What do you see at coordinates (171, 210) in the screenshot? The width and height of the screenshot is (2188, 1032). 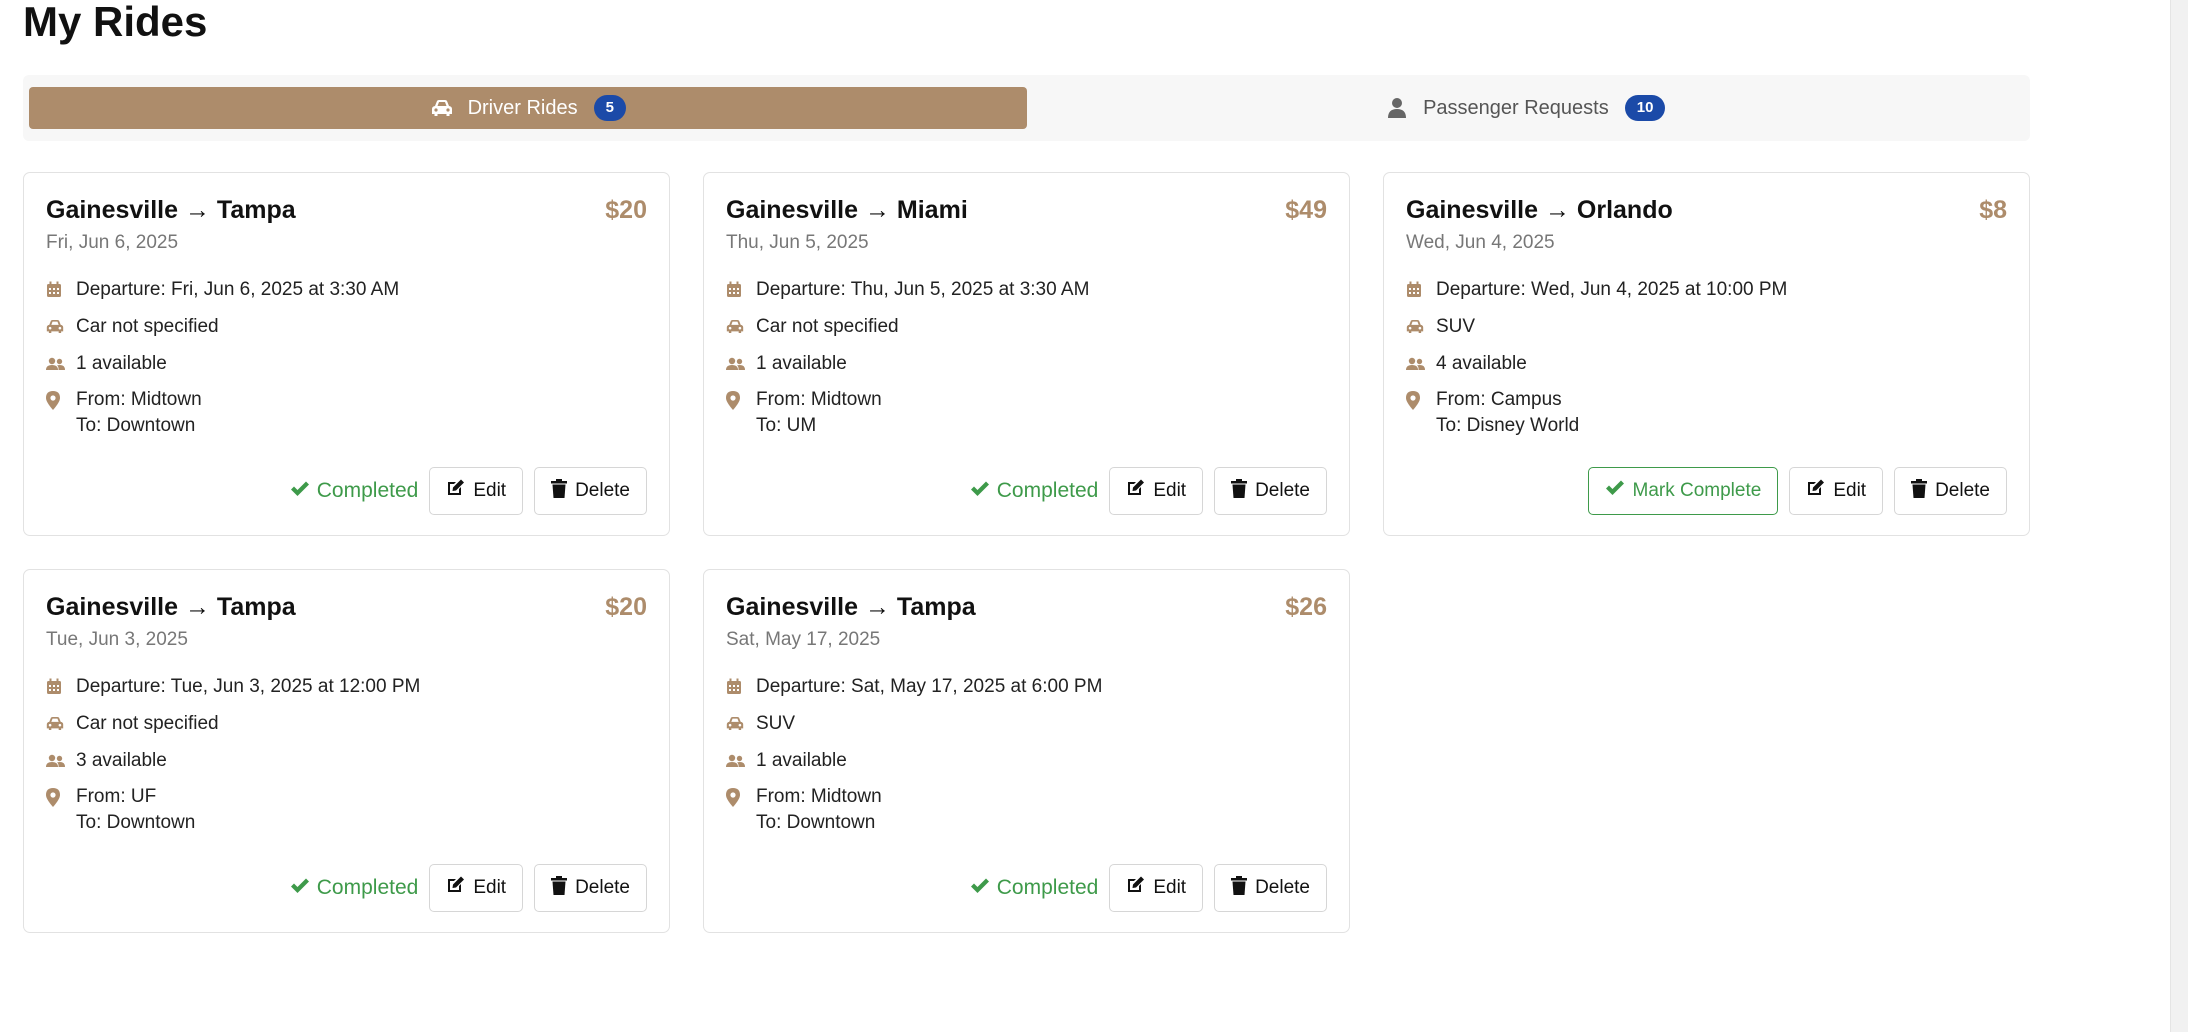 I see `ride-route: Gainesville → Tampa` at bounding box center [171, 210].